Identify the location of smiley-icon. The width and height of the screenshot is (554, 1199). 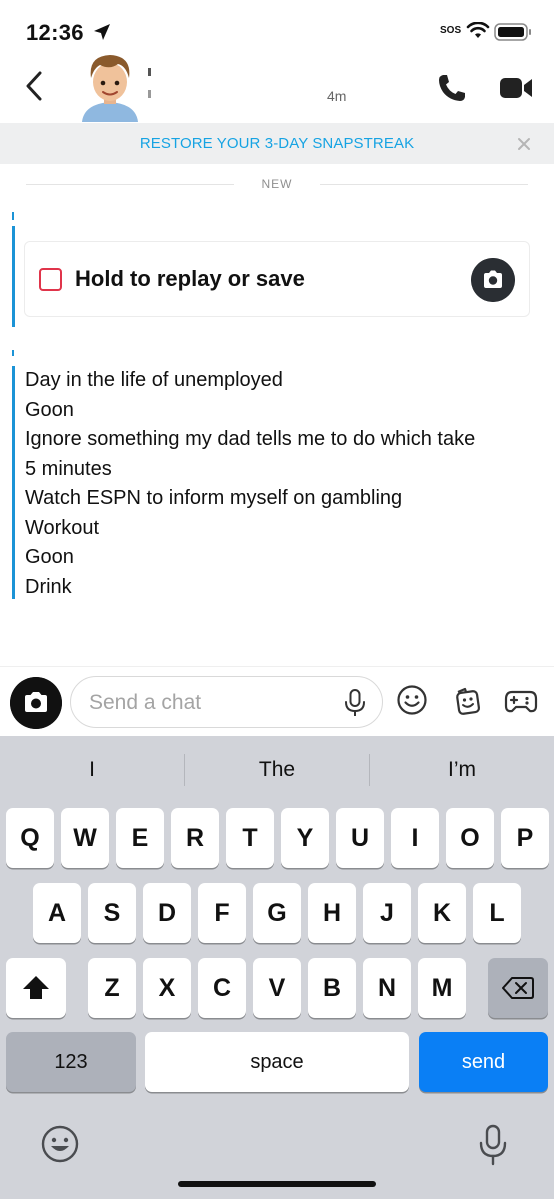
(412, 700).